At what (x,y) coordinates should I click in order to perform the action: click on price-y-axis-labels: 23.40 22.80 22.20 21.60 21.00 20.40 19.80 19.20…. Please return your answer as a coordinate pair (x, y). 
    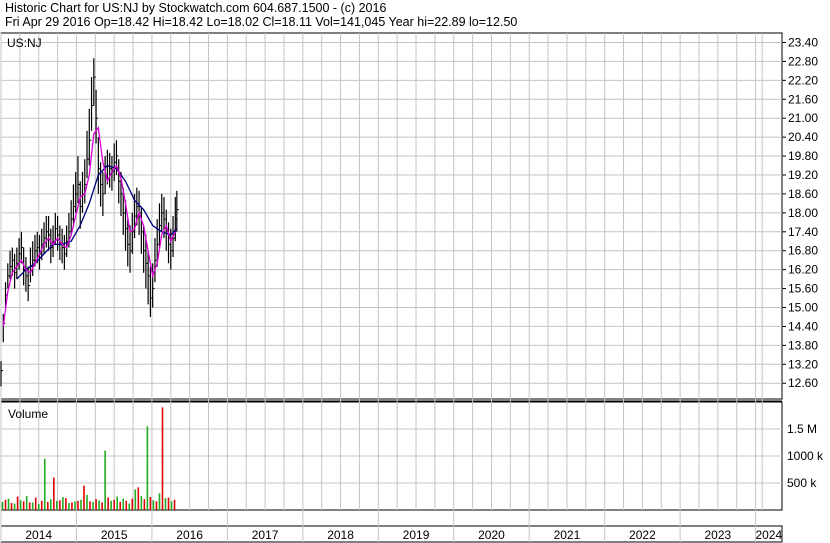
    Looking at the image, I should click on (800, 212).